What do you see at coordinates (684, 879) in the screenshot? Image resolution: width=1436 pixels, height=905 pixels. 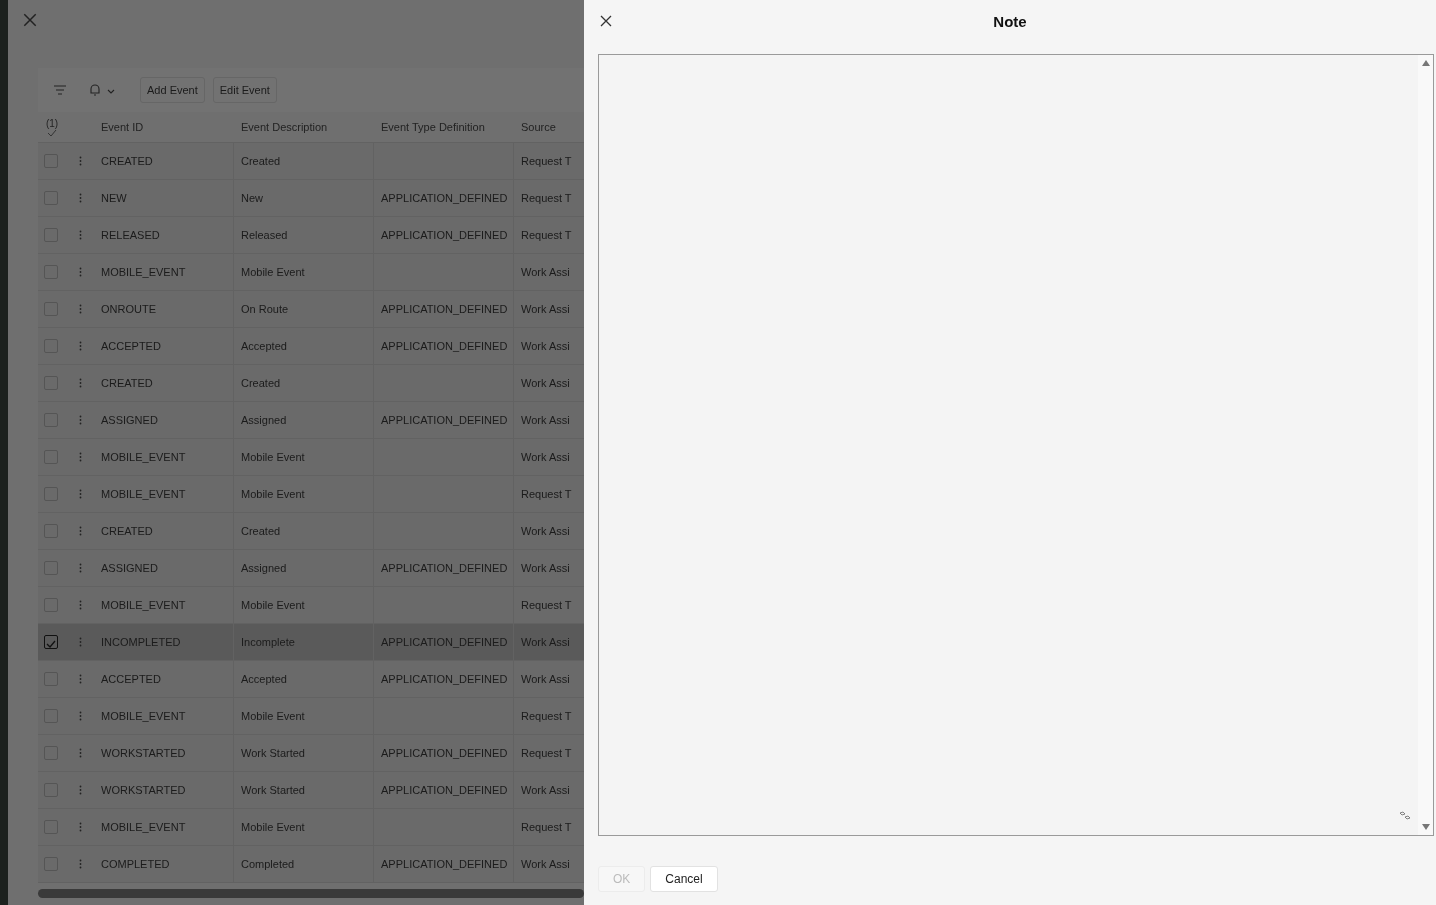 I see `cancel-button: Cancel` at bounding box center [684, 879].